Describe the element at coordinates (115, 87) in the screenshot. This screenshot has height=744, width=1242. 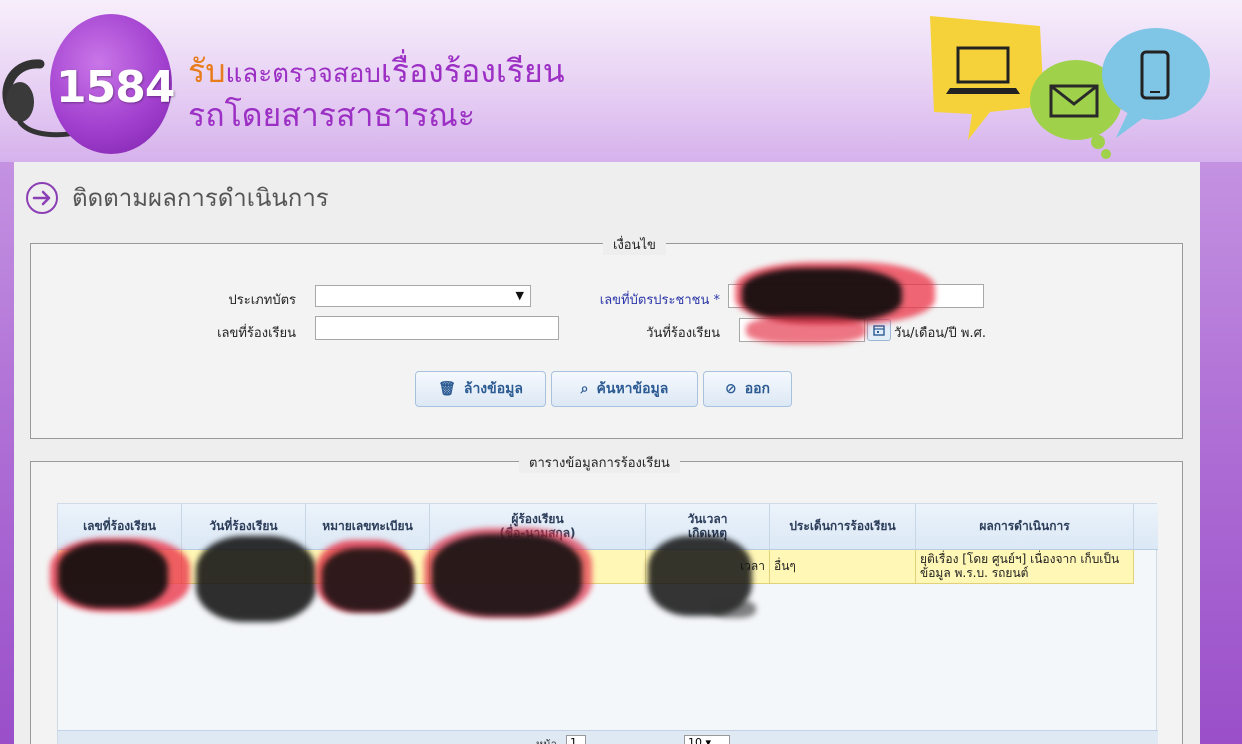
I see `logo-number: 1584` at that location.